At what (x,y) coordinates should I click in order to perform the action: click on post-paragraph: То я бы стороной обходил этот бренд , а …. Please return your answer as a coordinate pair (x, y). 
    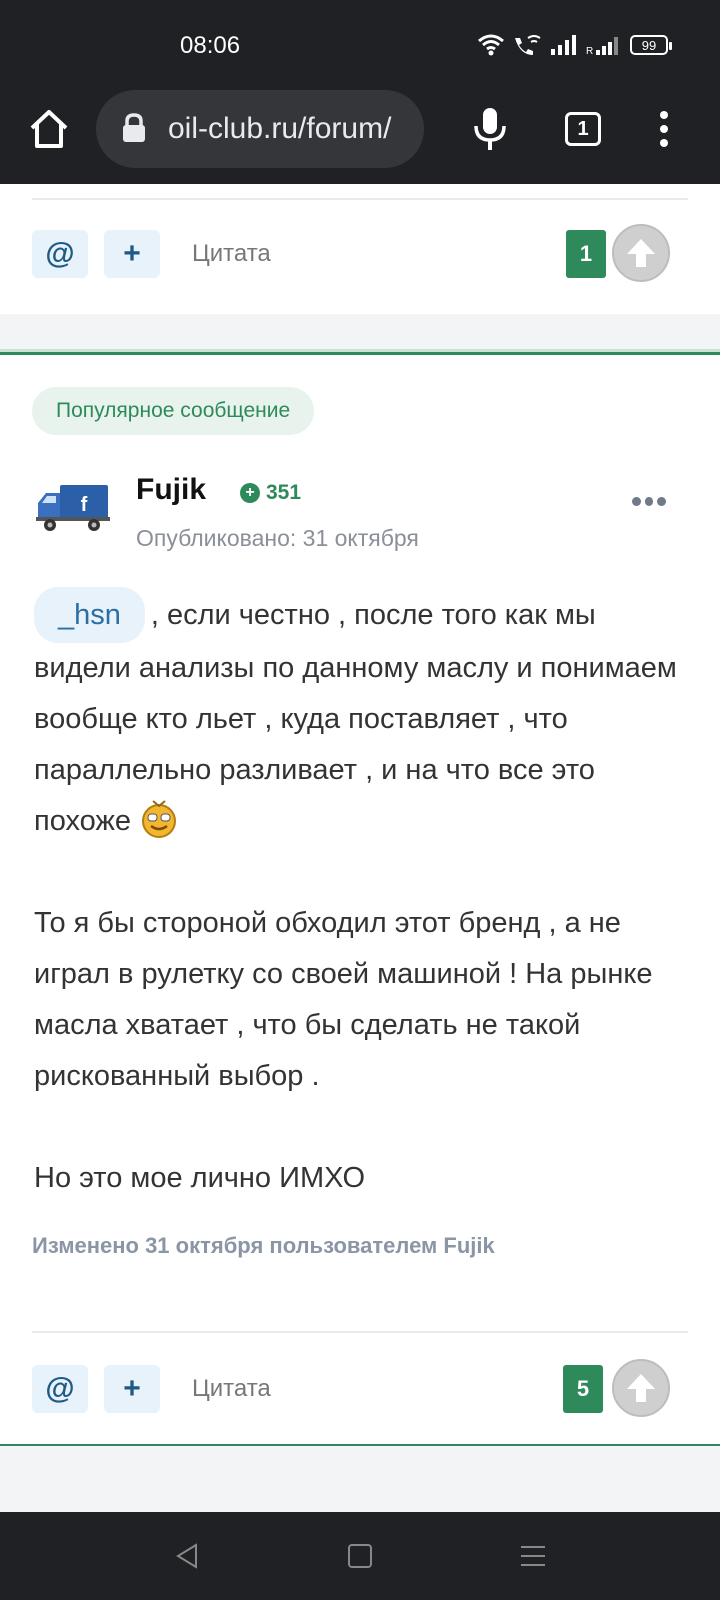
    Looking at the image, I should click on (343, 999).